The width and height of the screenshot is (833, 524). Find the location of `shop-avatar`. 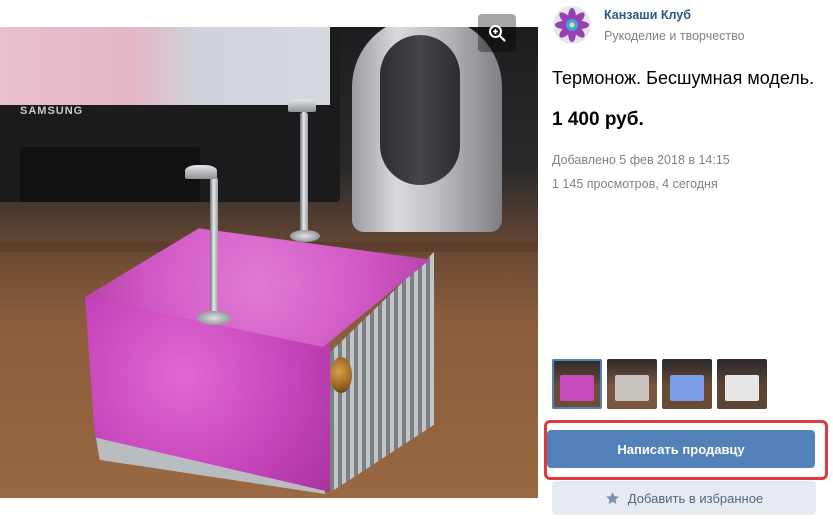

shop-avatar is located at coordinates (572, 25).